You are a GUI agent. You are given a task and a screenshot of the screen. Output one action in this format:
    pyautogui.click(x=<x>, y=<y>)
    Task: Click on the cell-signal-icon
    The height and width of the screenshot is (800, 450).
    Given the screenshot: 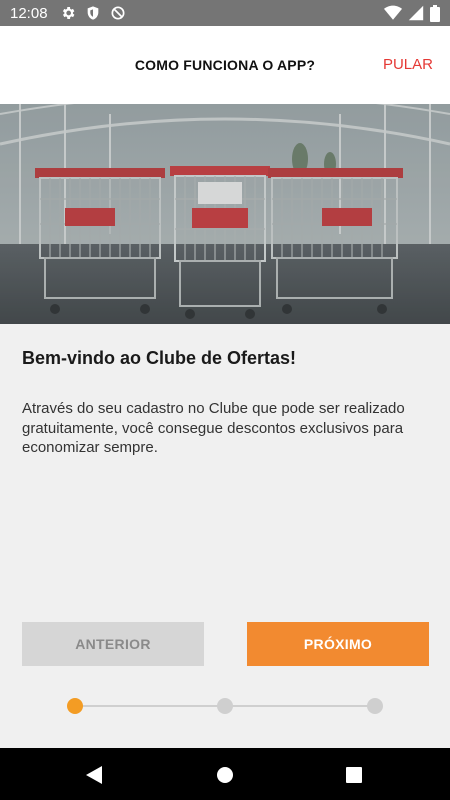 What is the action you would take?
    pyautogui.click(x=416, y=13)
    